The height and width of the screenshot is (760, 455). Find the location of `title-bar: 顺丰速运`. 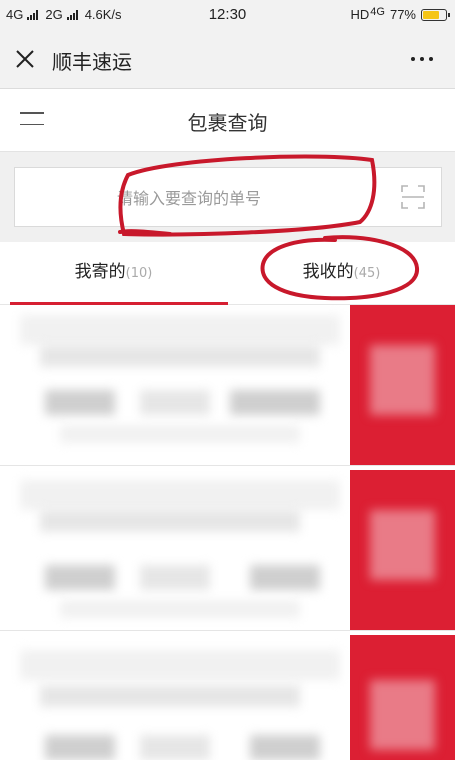

title-bar: 顺丰速运 is located at coordinates (227, 59).